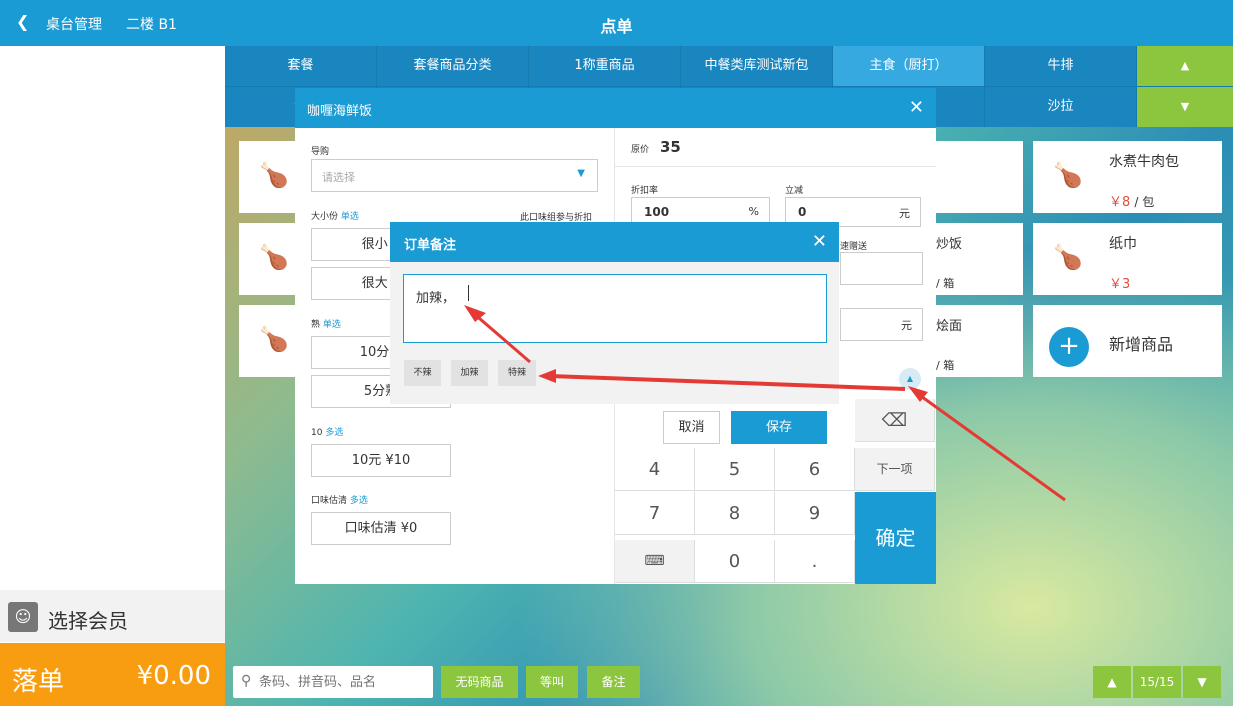 The width and height of the screenshot is (1233, 706). Describe the element at coordinates (112, 674) in the screenshot. I see `submit-order-button: 落单 ¥0.00` at that location.